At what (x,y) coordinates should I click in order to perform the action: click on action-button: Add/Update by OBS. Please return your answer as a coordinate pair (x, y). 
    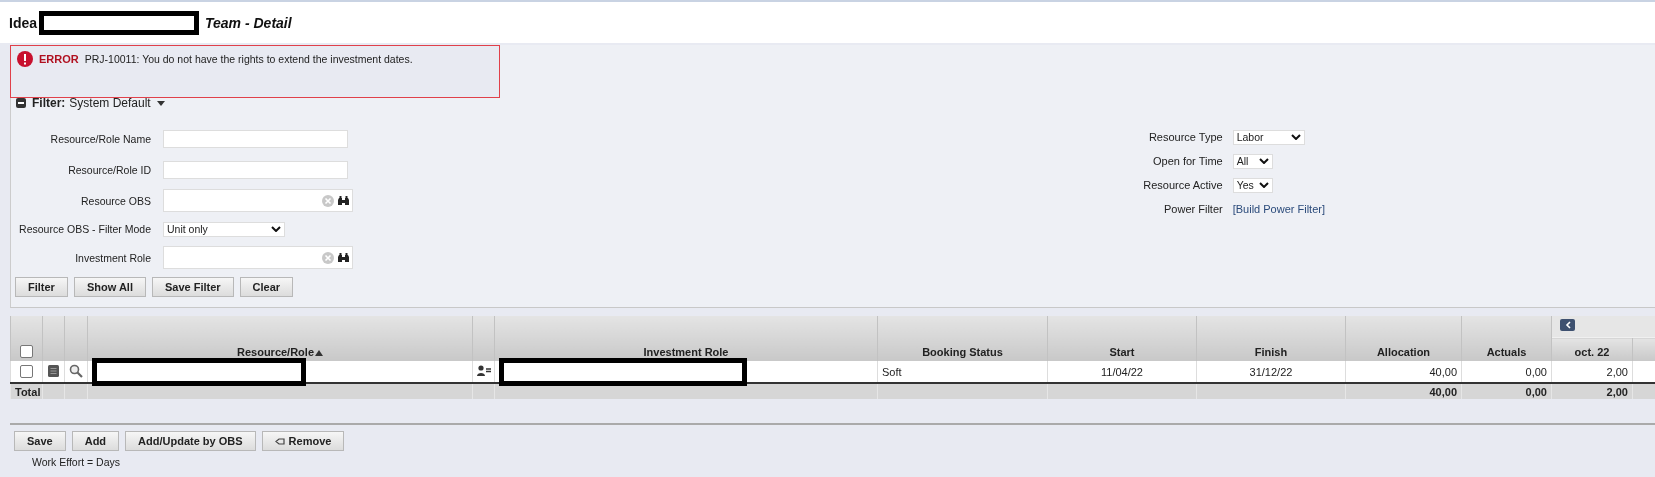
    Looking at the image, I should click on (190, 441).